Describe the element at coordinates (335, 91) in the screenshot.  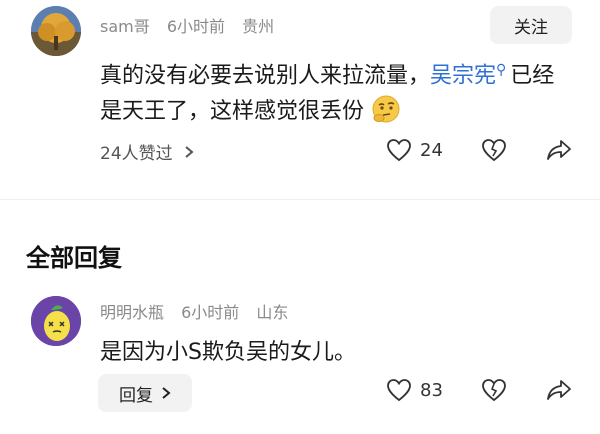
I see `comment-text: 真的没有必要去说别人来拉流量，吴宗宪⚲ 已经是天王了，这样感觉很丢份` at that location.